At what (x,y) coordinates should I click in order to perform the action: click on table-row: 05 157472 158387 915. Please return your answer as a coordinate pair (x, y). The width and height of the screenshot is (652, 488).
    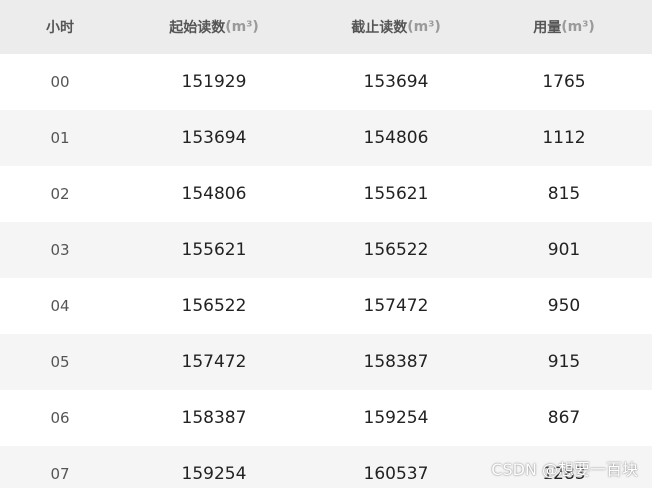
    Looking at the image, I should click on (326, 362).